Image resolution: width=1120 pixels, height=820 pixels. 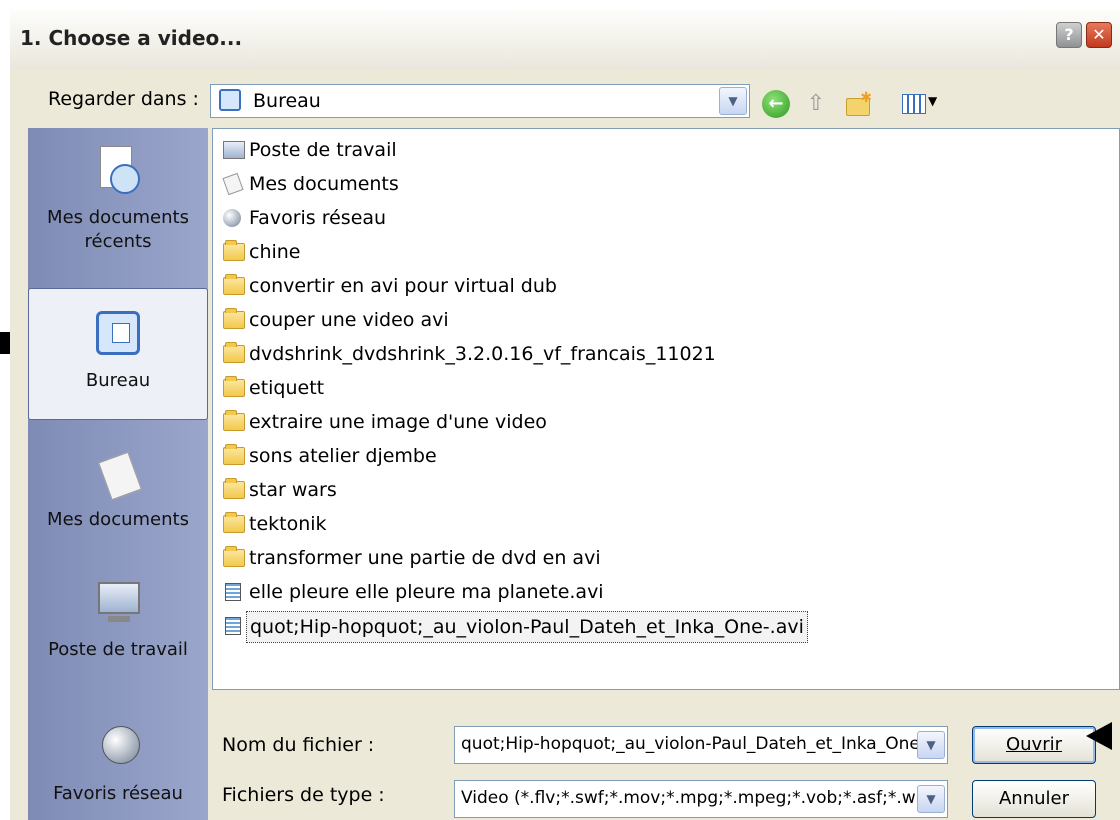 What do you see at coordinates (118, 649) in the screenshot?
I see `place-label: Poste de travail` at bounding box center [118, 649].